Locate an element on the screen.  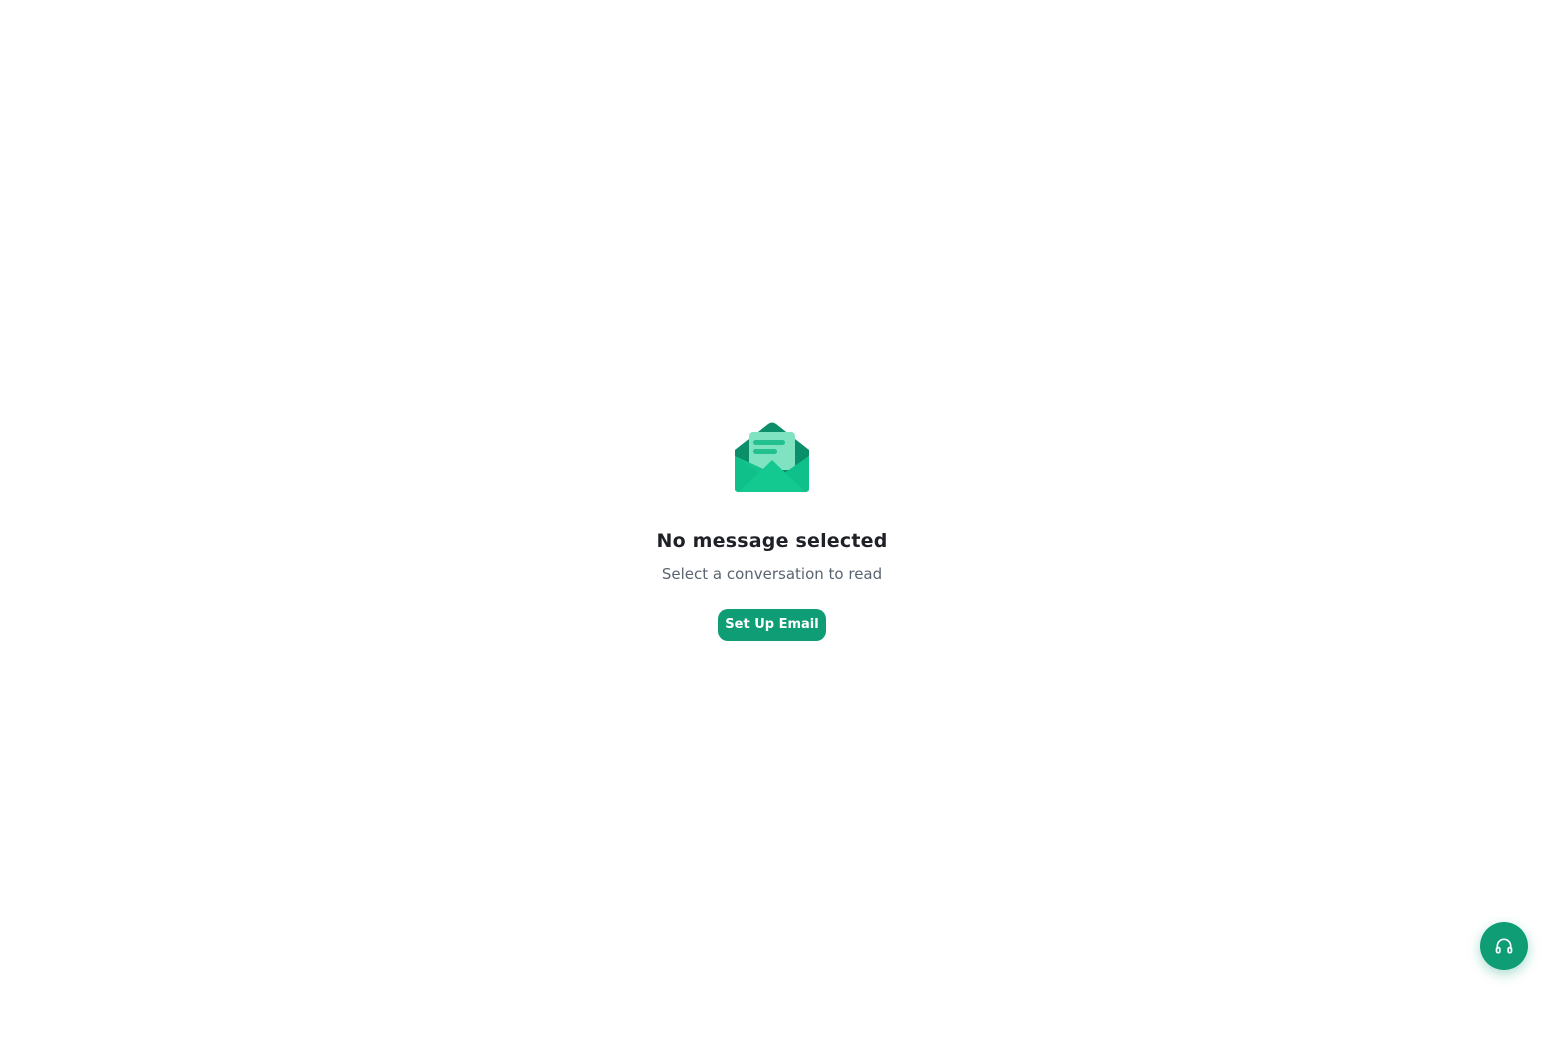
empty-state-subtitle: Select a conversation to read is located at coordinates (772, 574).